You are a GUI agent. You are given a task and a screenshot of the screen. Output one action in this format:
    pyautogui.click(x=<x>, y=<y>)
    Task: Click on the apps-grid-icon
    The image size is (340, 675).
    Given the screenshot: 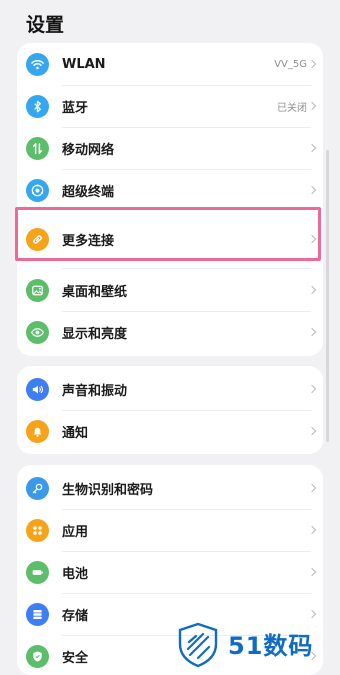 What is the action you would take?
    pyautogui.click(x=37, y=530)
    